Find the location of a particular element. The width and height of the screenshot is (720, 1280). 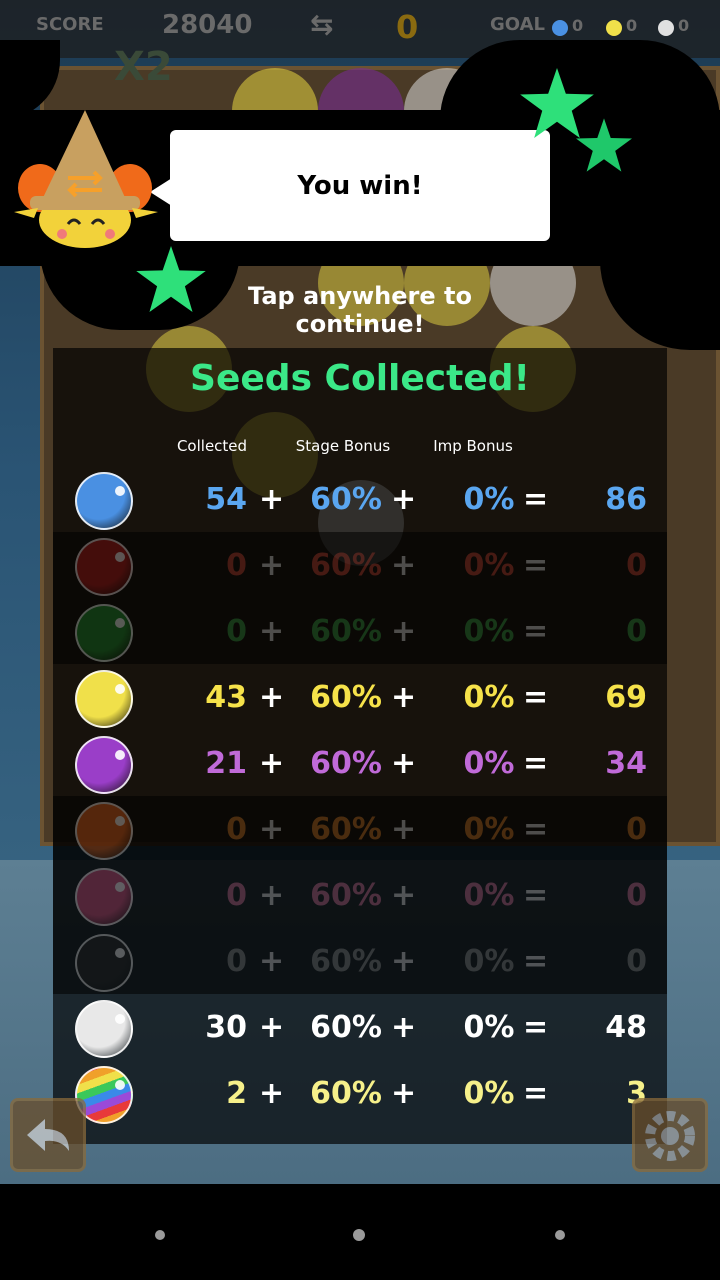

seed-row-rainbow: 2 +60% +0% = 3 is located at coordinates (360, 1095).